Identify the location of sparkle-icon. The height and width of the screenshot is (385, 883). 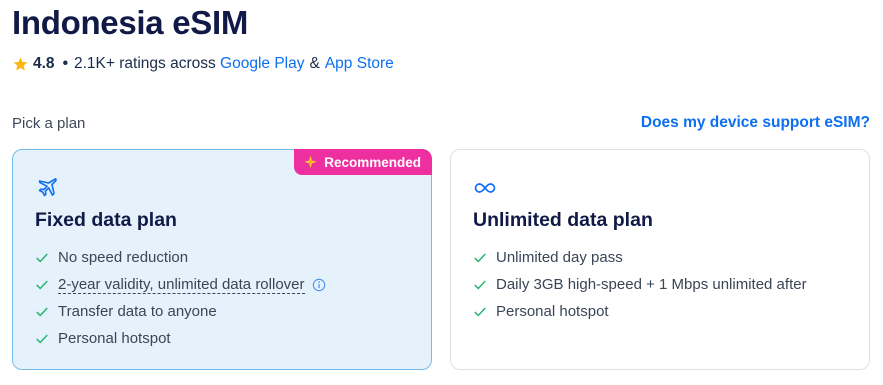
(310, 161).